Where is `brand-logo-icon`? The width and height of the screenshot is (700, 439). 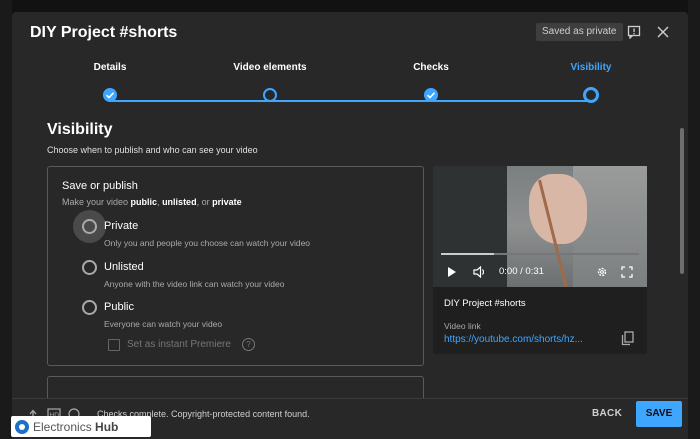
brand-logo-icon is located at coordinates (22, 426).